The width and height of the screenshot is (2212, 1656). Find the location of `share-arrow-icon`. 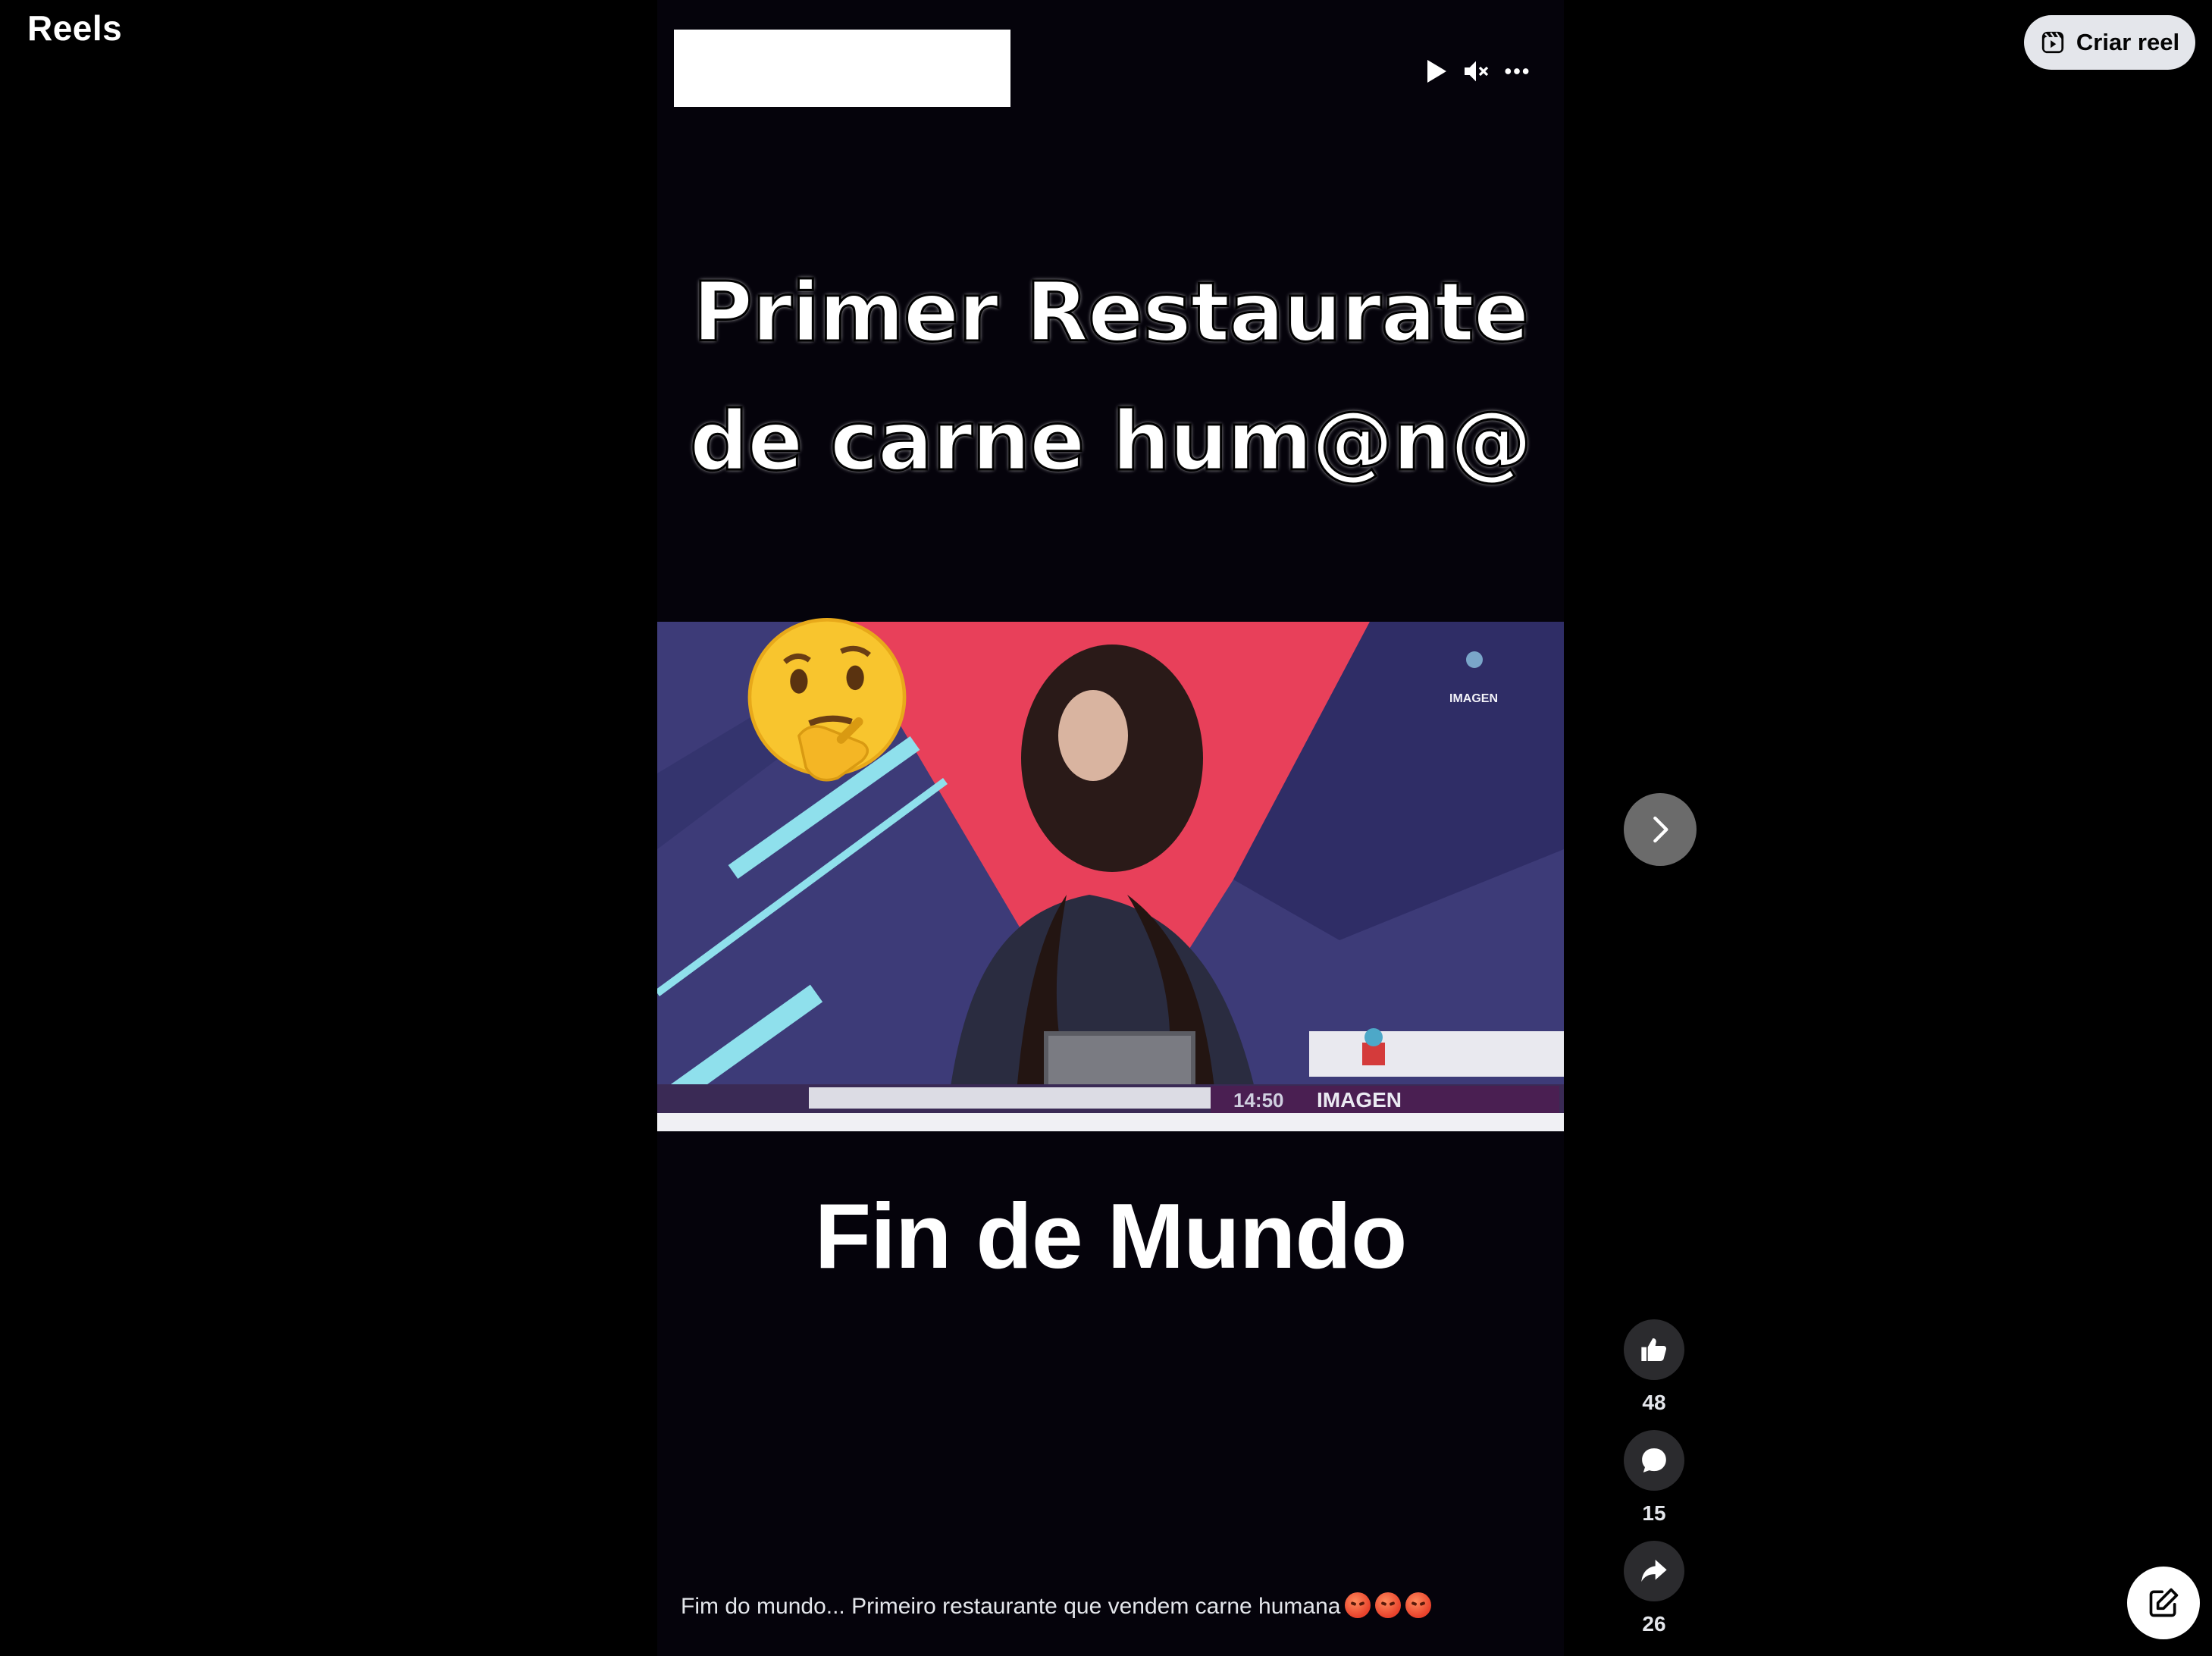

share-arrow-icon is located at coordinates (1654, 1571).